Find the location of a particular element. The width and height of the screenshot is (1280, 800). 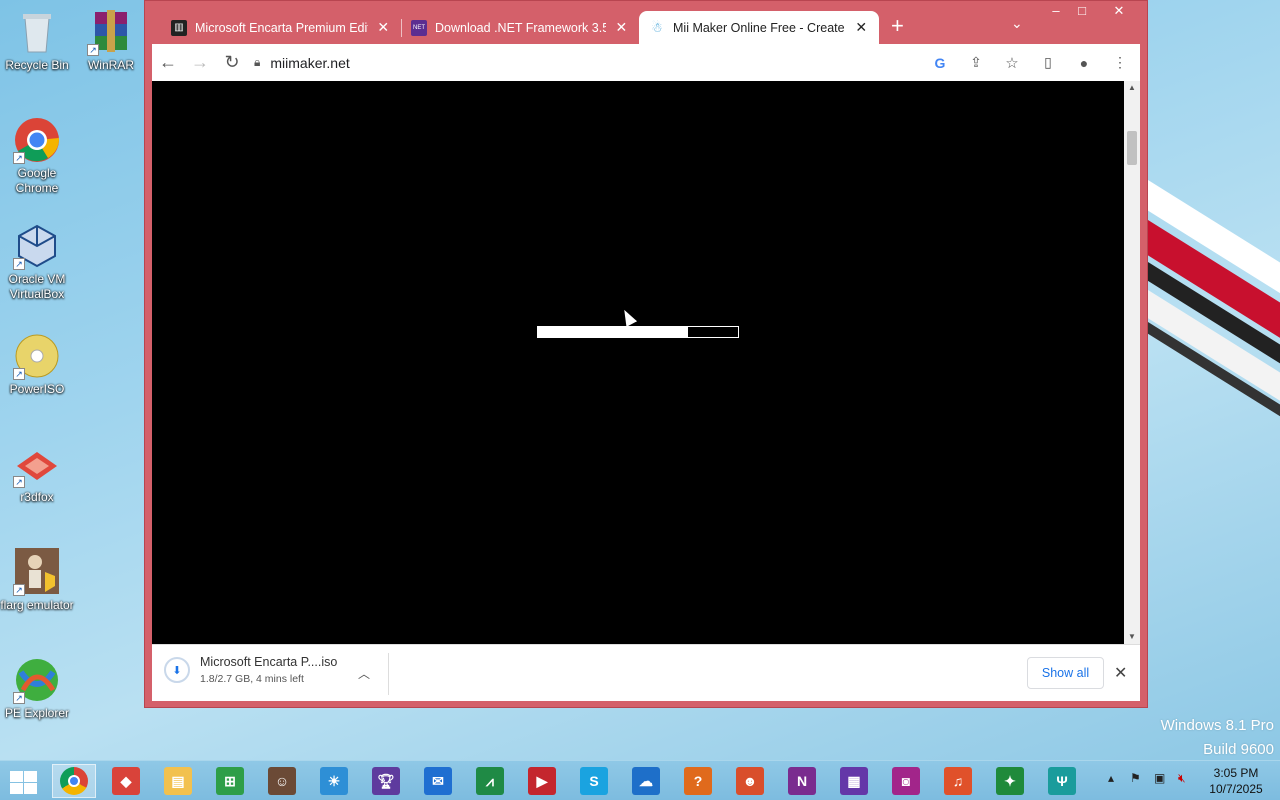

finance-icon: ⩘ is located at coordinates (490, 781).